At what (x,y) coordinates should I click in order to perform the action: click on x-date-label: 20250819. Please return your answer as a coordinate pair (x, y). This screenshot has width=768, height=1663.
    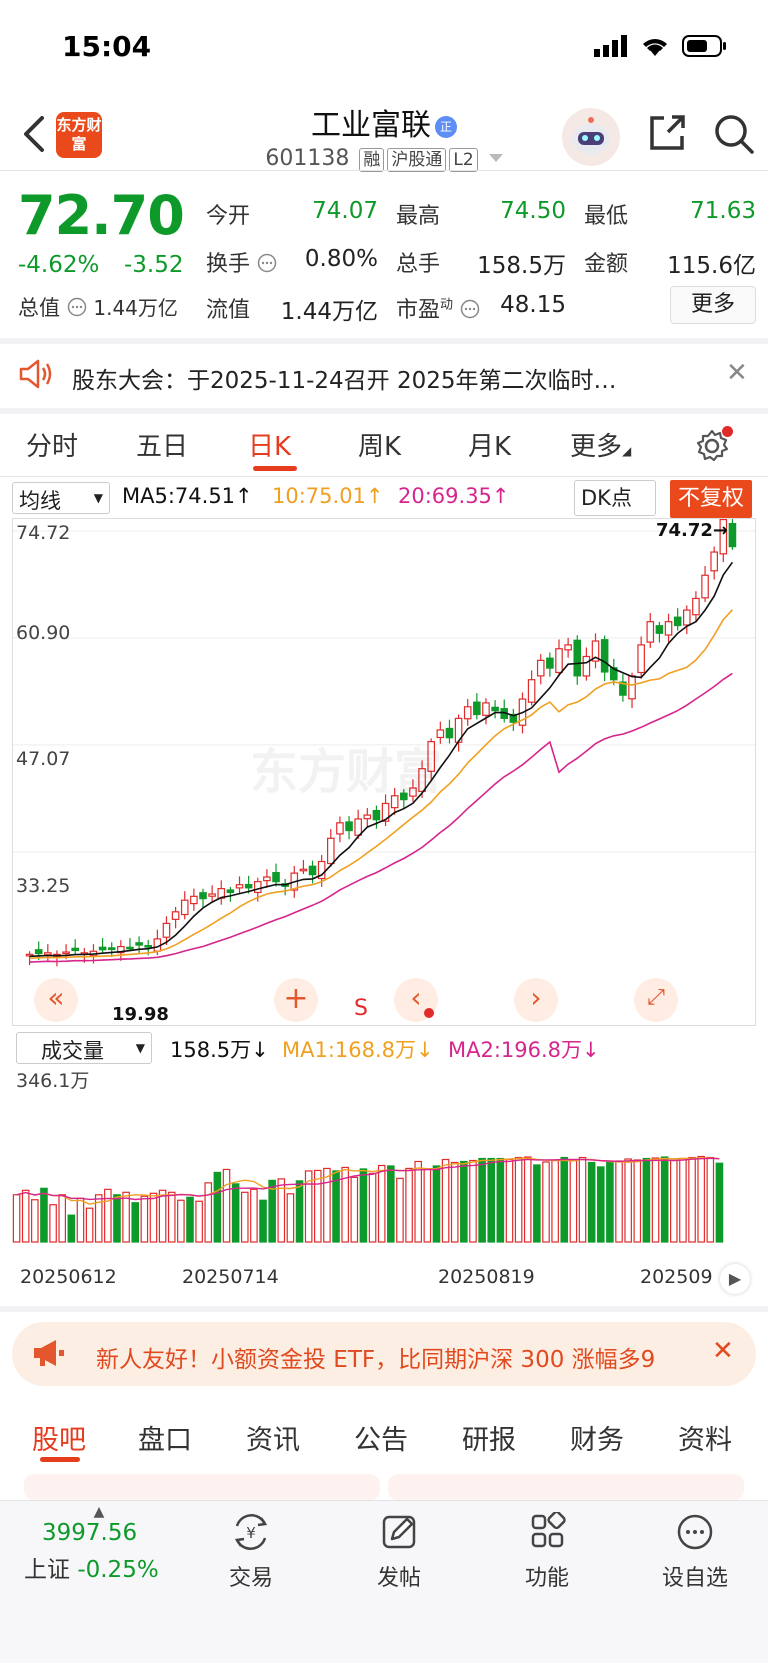
    Looking at the image, I should click on (486, 1277).